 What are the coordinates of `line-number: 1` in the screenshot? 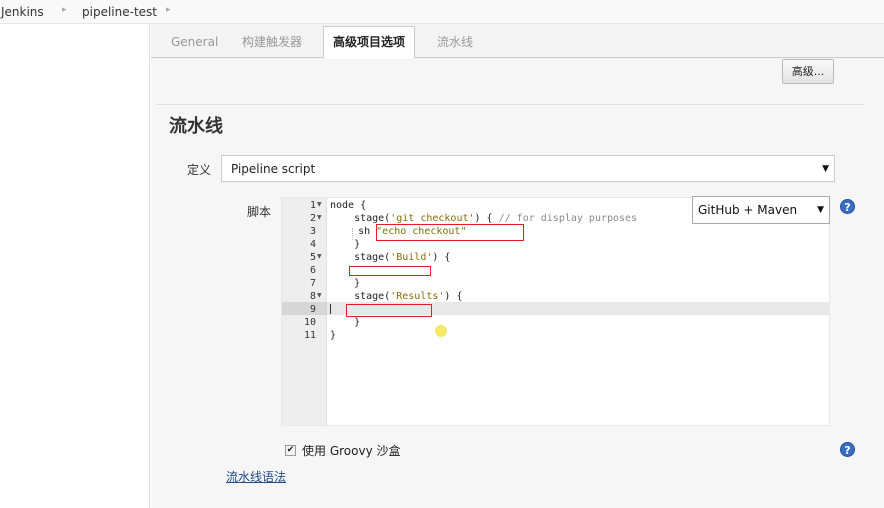 It's located at (312, 205).